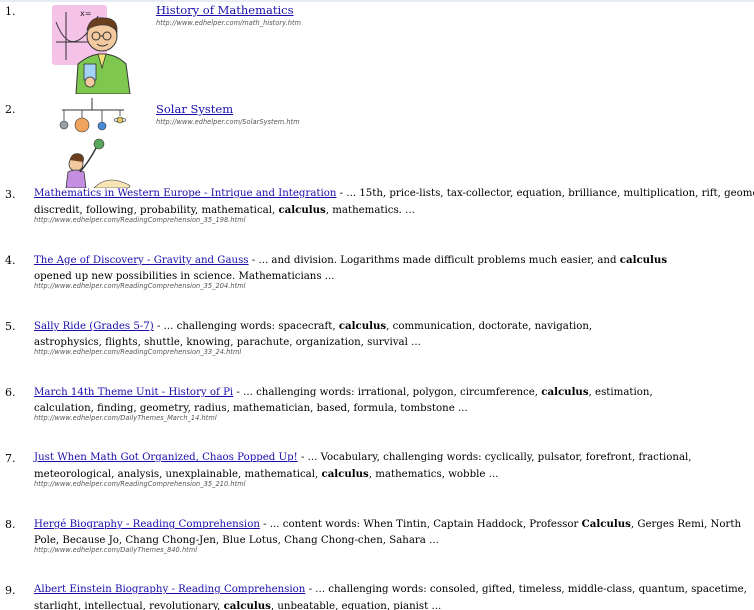  Describe the element at coordinates (10, 524) in the screenshot. I see `result-number: 8.` at that location.